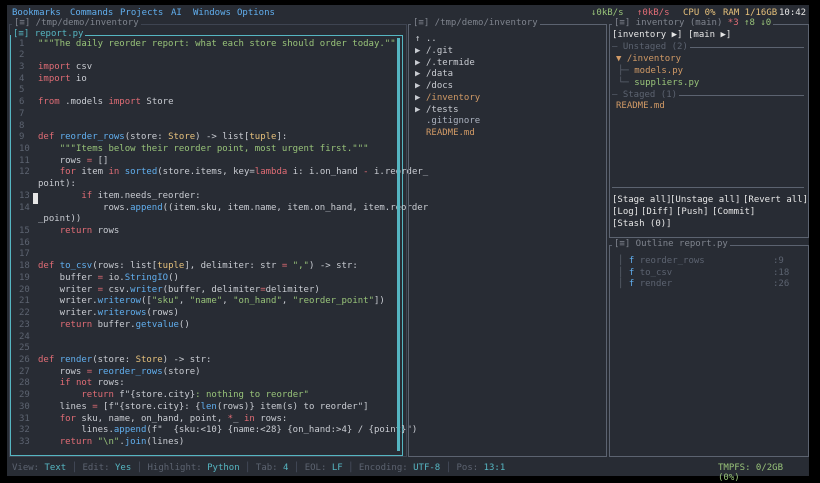 The height and width of the screenshot is (483, 820). Describe the element at coordinates (434, 52) in the screenshot. I see `explorer-item: ▶ /.git` at that location.